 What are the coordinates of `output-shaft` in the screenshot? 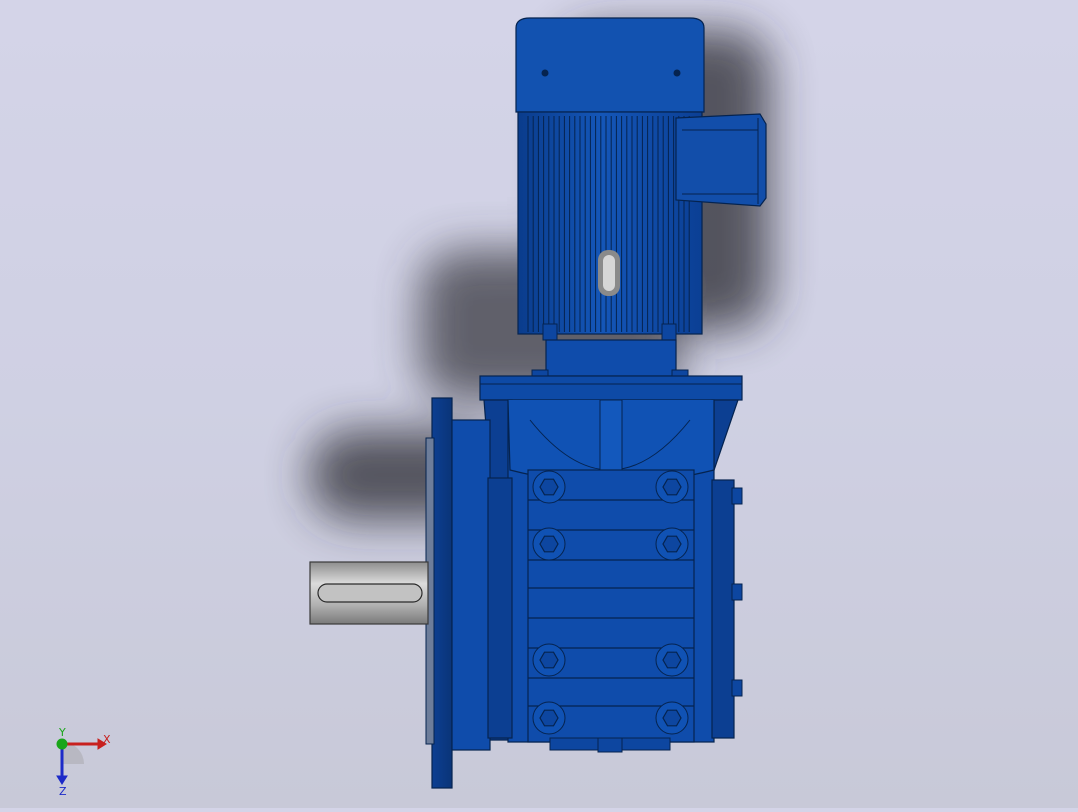 It's located at (369, 593).